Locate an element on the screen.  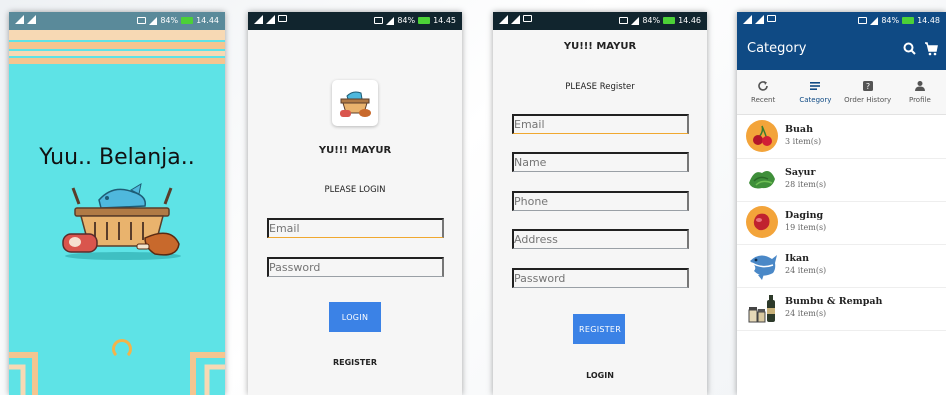
tab-profile: Profile is located at coordinates (920, 92).